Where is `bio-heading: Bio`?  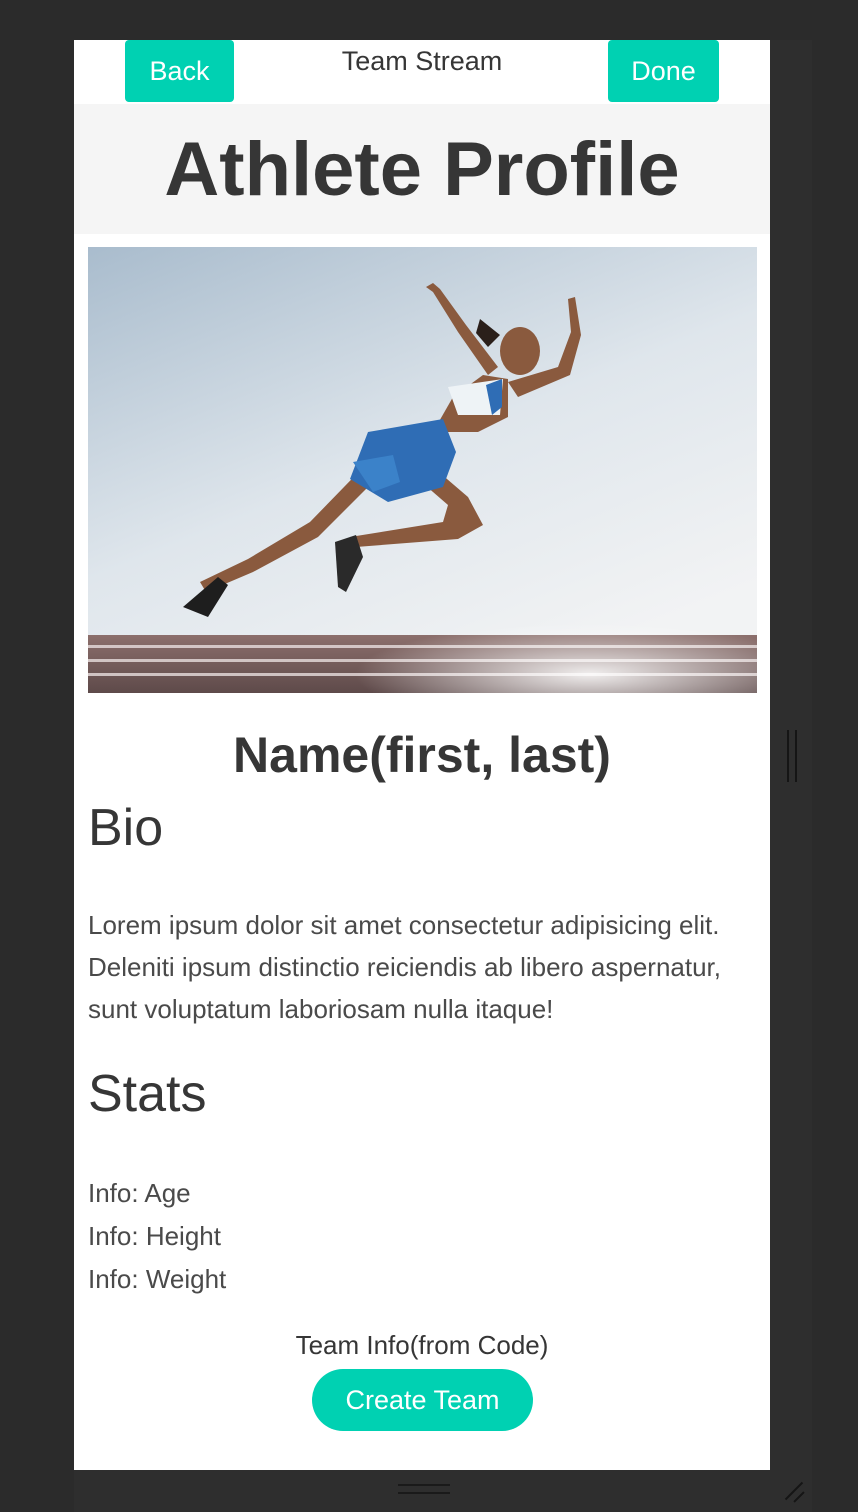 bio-heading: Bio is located at coordinates (126, 828).